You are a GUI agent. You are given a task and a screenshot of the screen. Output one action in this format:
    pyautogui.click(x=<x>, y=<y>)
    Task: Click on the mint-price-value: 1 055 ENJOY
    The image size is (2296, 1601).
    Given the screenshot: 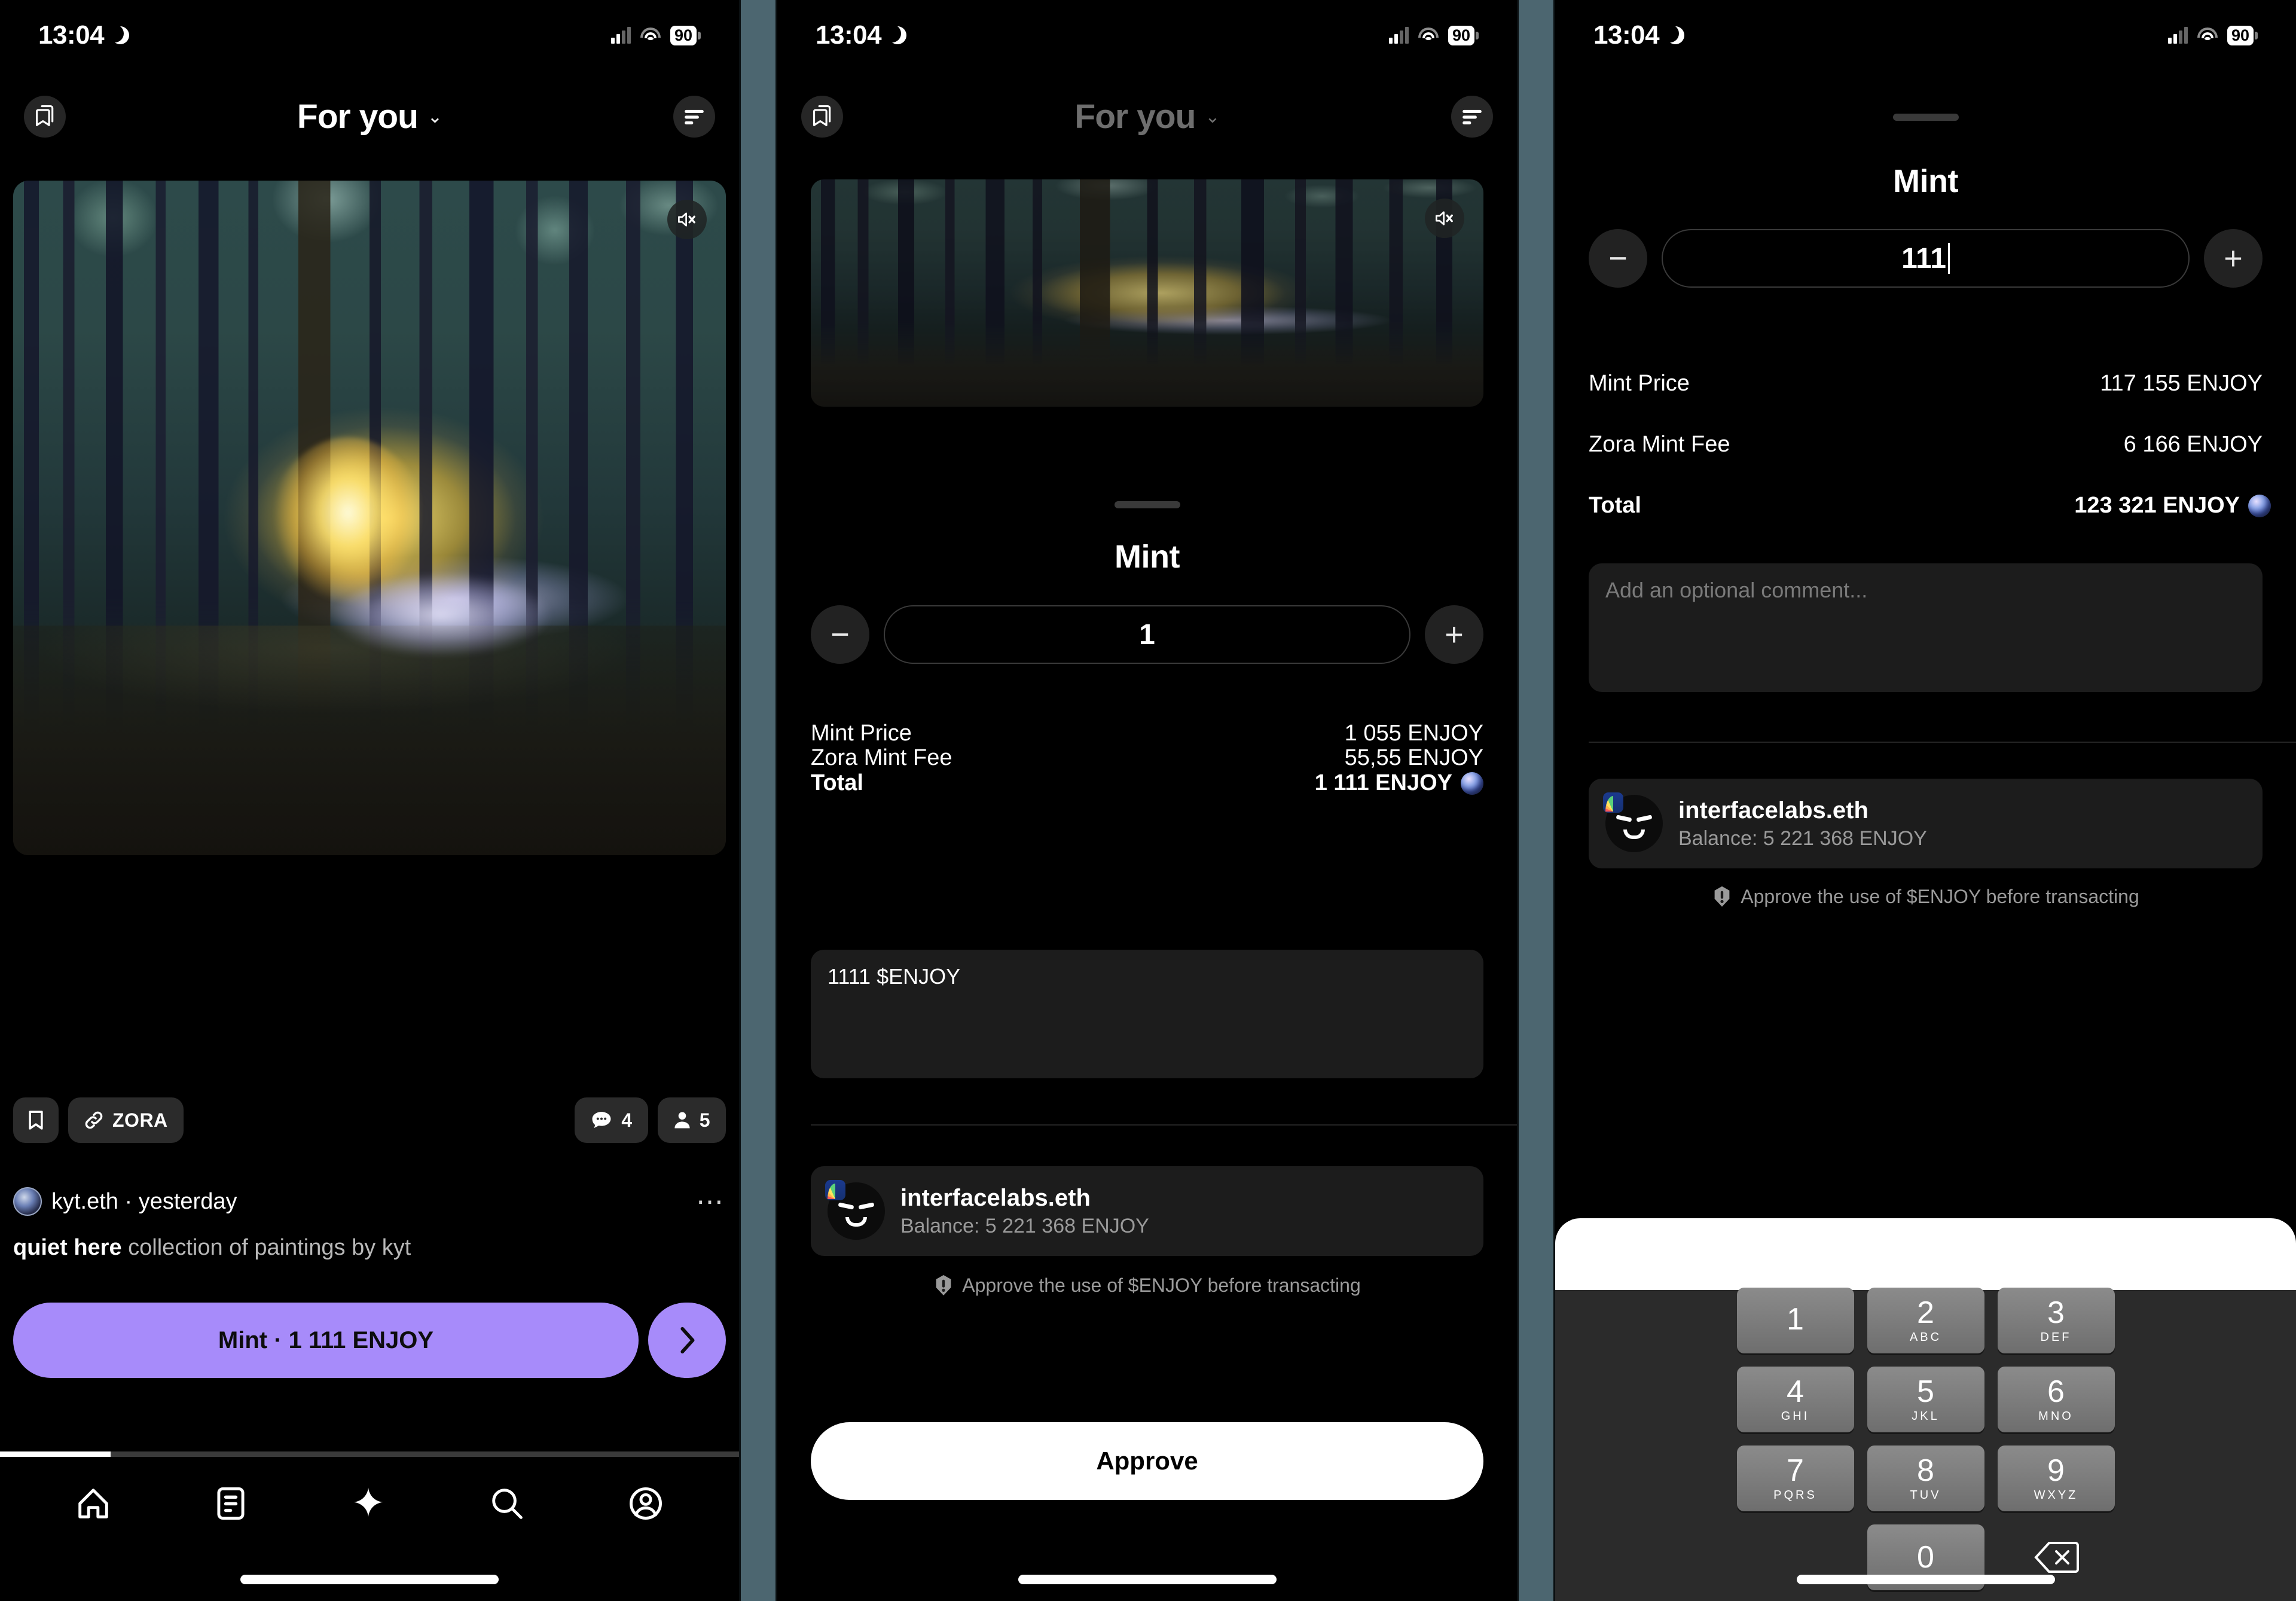 What is the action you would take?
    pyautogui.click(x=1413, y=733)
    